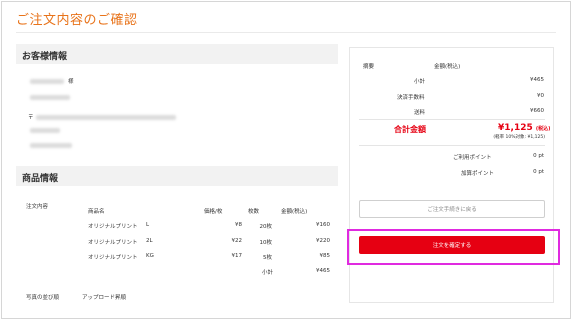 The height and width of the screenshot is (320, 572). What do you see at coordinates (323, 271) in the screenshot?
I see `products-subtotal-value: ¥465` at bounding box center [323, 271].